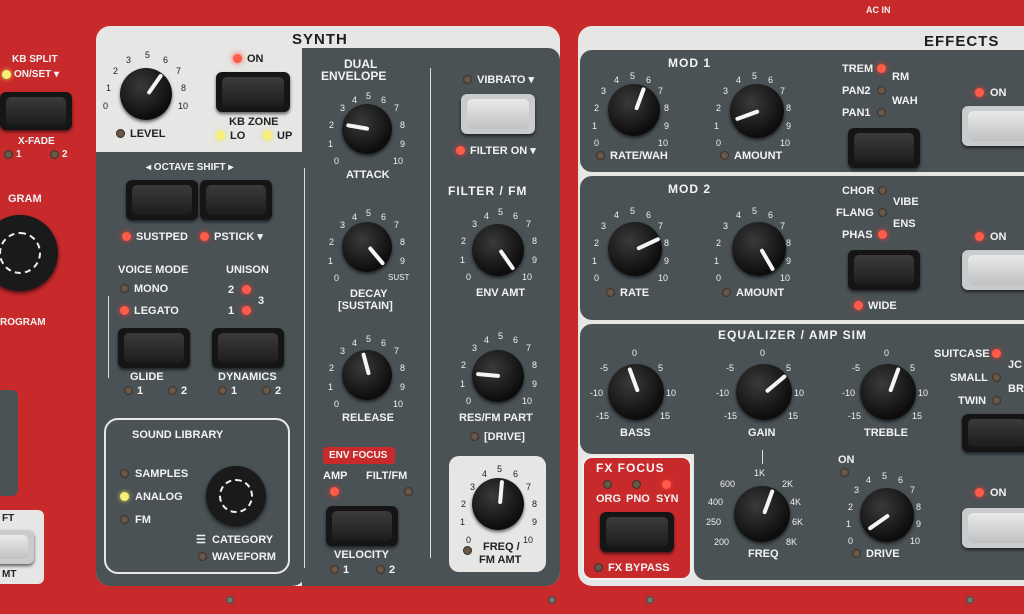 This screenshot has height=614, width=1024. I want to click on drive-led, so click(474, 436).